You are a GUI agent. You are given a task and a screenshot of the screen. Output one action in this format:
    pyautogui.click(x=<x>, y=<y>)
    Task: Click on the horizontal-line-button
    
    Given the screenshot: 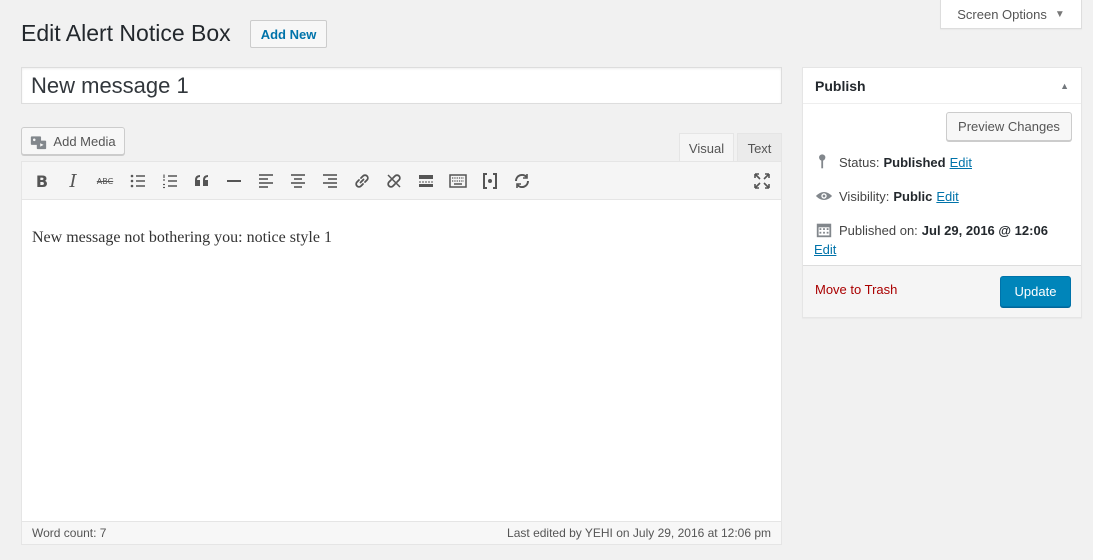 What is the action you would take?
    pyautogui.click(x=234, y=181)
    